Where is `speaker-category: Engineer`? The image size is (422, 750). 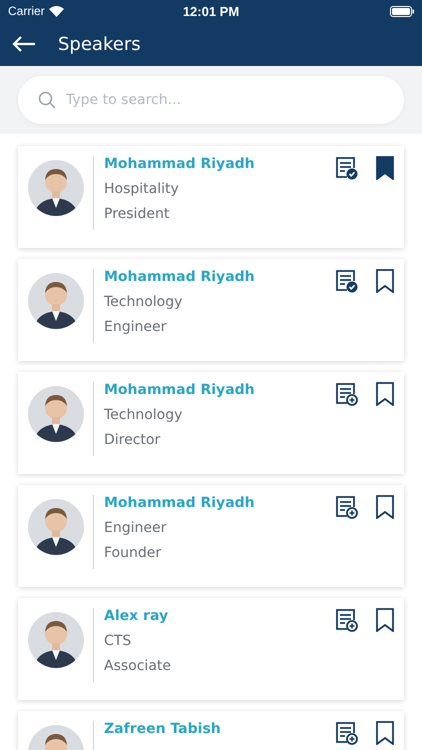
speaker-category: Engineer is located at coordinates (136, 528).